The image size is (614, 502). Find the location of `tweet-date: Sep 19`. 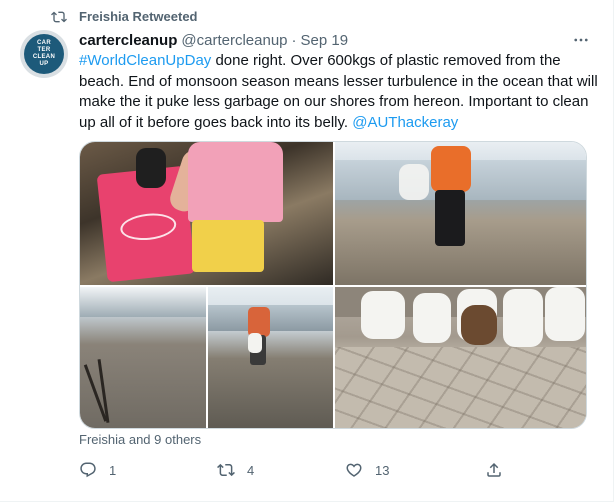

tweet-date: Sep 19 is located at coordinates (325, 40).